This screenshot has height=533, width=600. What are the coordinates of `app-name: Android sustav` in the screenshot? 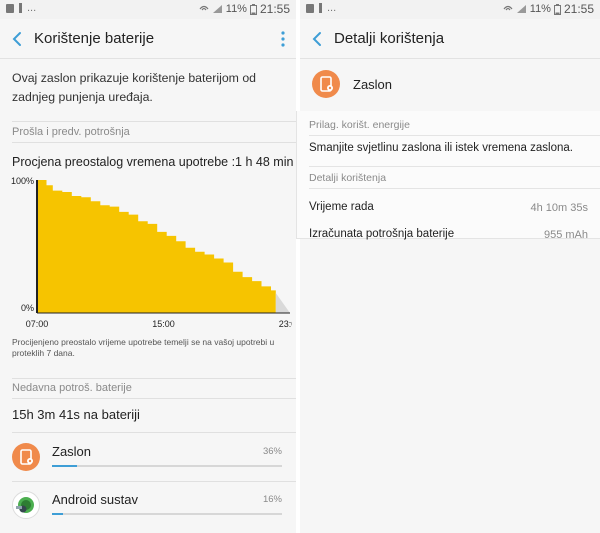 It's located at (95, 499).